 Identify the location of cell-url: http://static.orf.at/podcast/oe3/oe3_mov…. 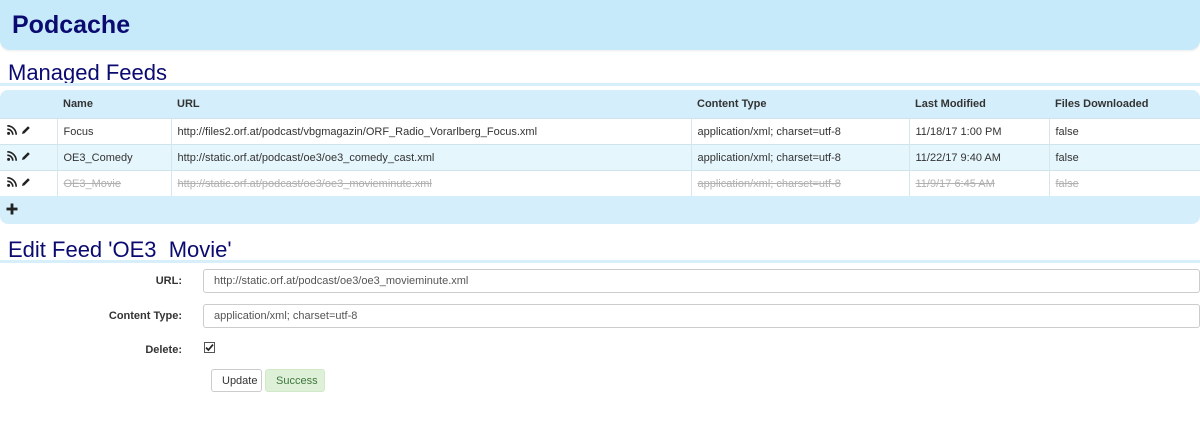
(430, 183).